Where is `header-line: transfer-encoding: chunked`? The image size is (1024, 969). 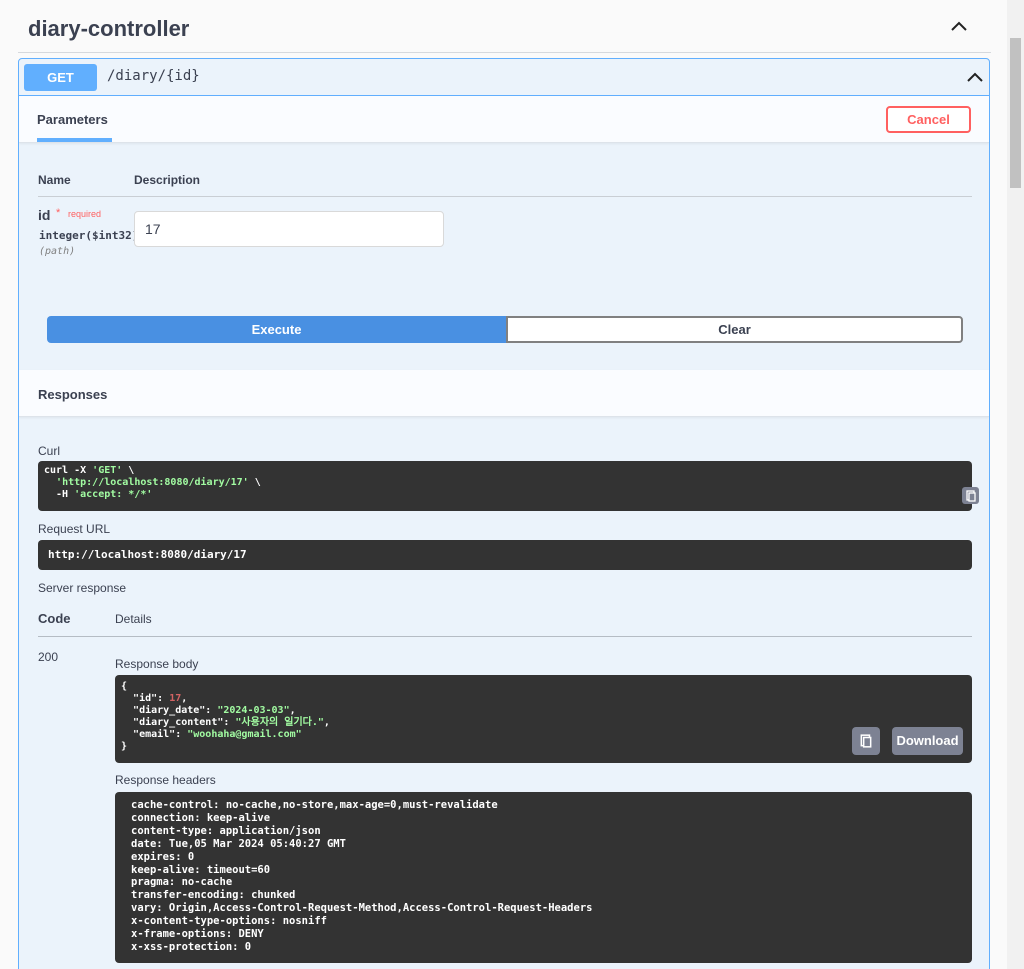 header-line: transfer-encoding: chunked is located at coordinates (213, 895).